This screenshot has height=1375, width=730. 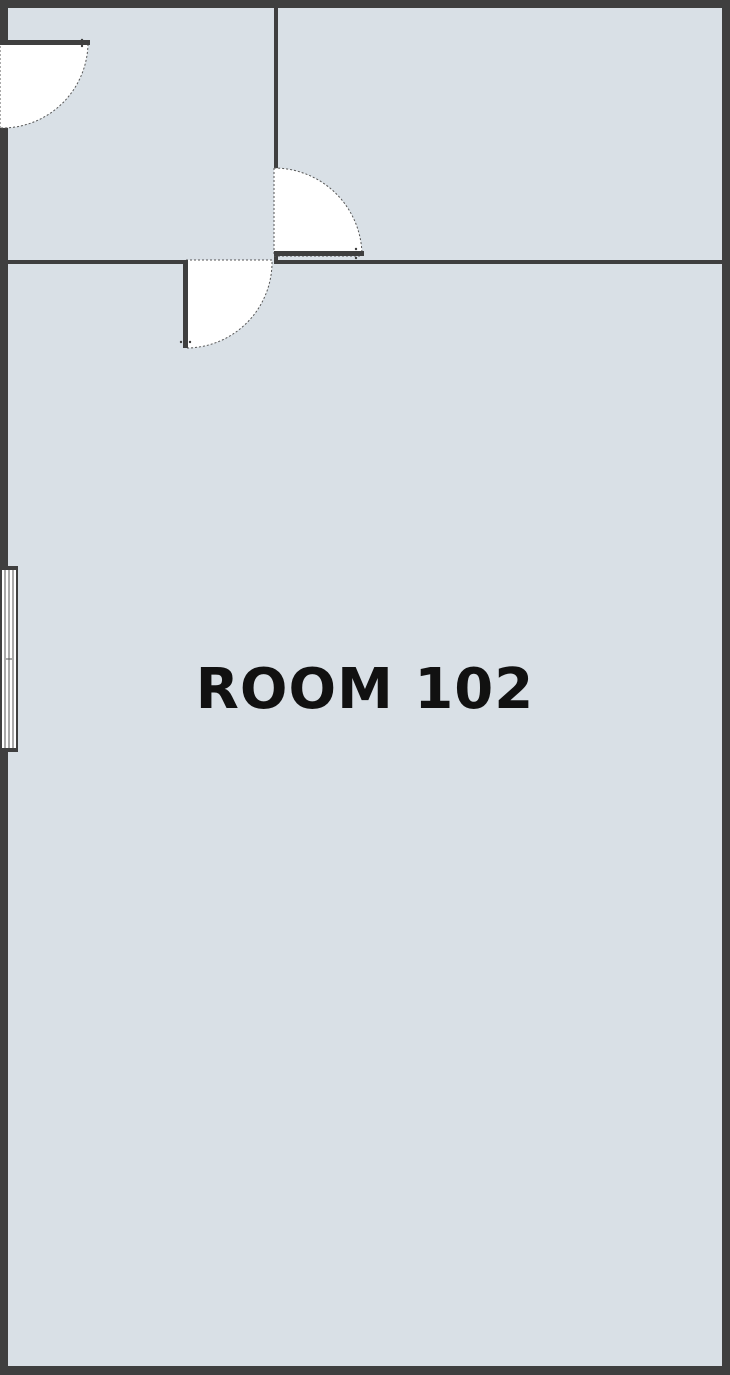 I want to click on interior-wall-vertical, so click(x=276, y=88).